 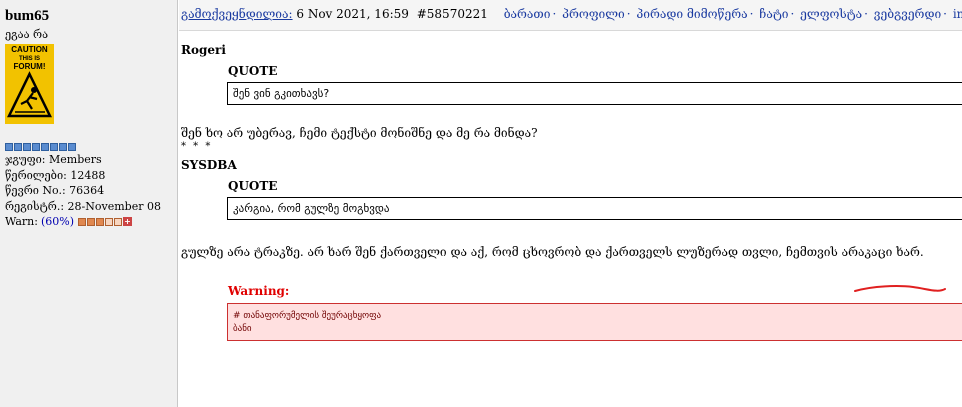 I want to click on nav-card: ბარათი, so click(x=527, y=14).